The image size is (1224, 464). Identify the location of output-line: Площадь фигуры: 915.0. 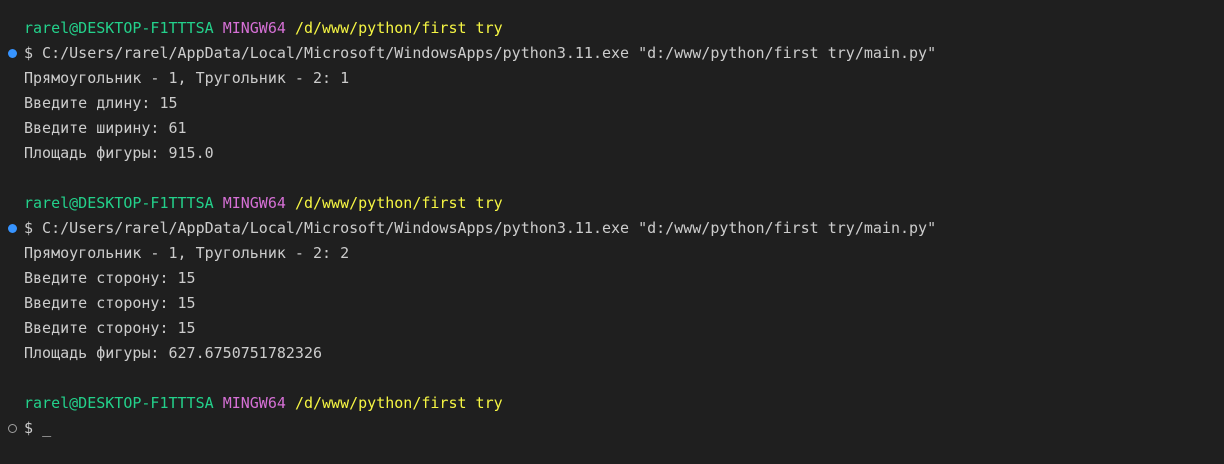
(119, 153).